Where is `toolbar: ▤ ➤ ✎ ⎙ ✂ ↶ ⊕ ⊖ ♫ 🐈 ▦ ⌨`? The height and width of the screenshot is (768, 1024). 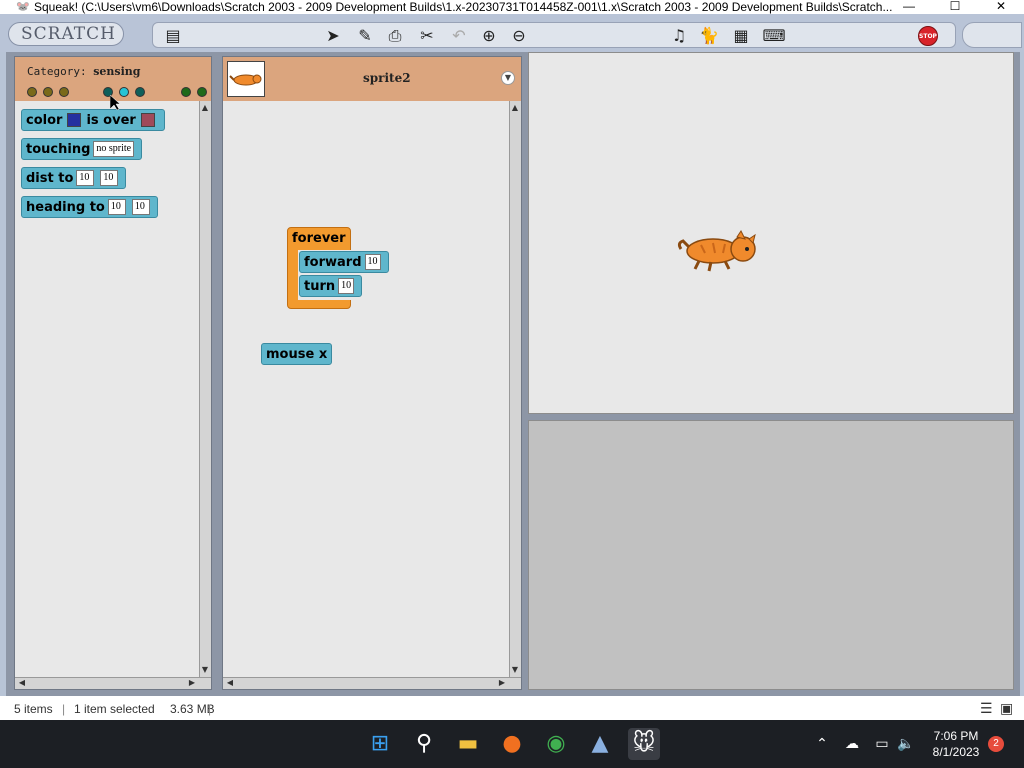 toolbar: ▤ ➤ ✎ ⎙ ✂ ↶ ⊕ ⊖ ♫ 🐈 ▦ ⌨ is located at coordinates (554, 35).